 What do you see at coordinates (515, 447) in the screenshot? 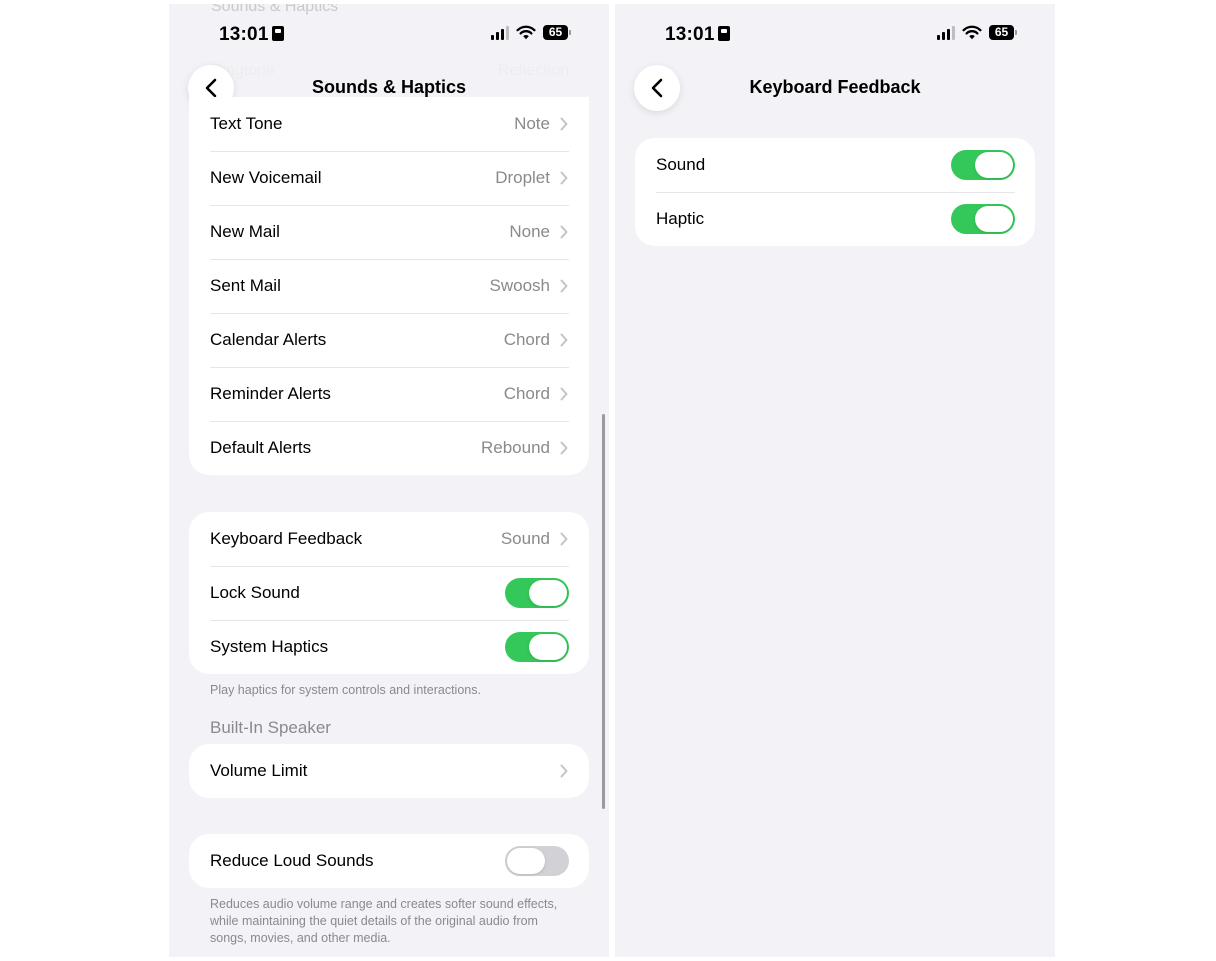
I see `row-value: Rebound` at bounding box center [515, 447].